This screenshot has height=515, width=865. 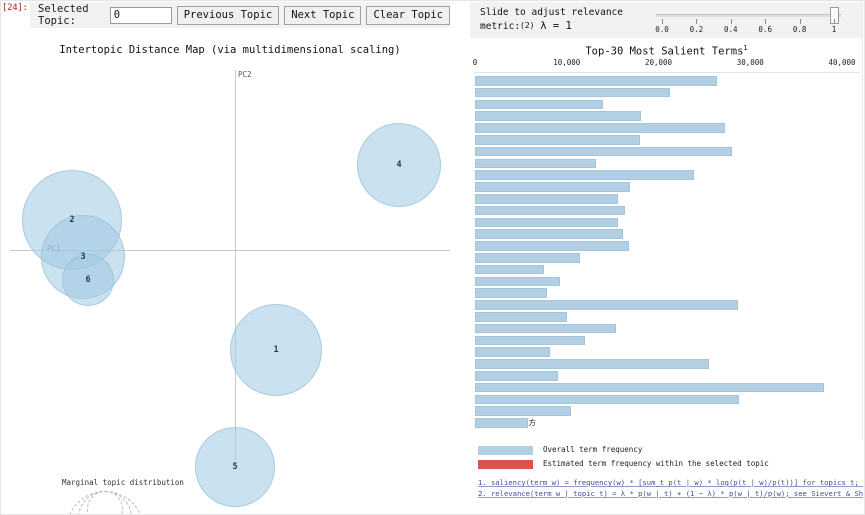 I want to click on notebook-cell-prompt: [24]:, so click(x=15, y=8).